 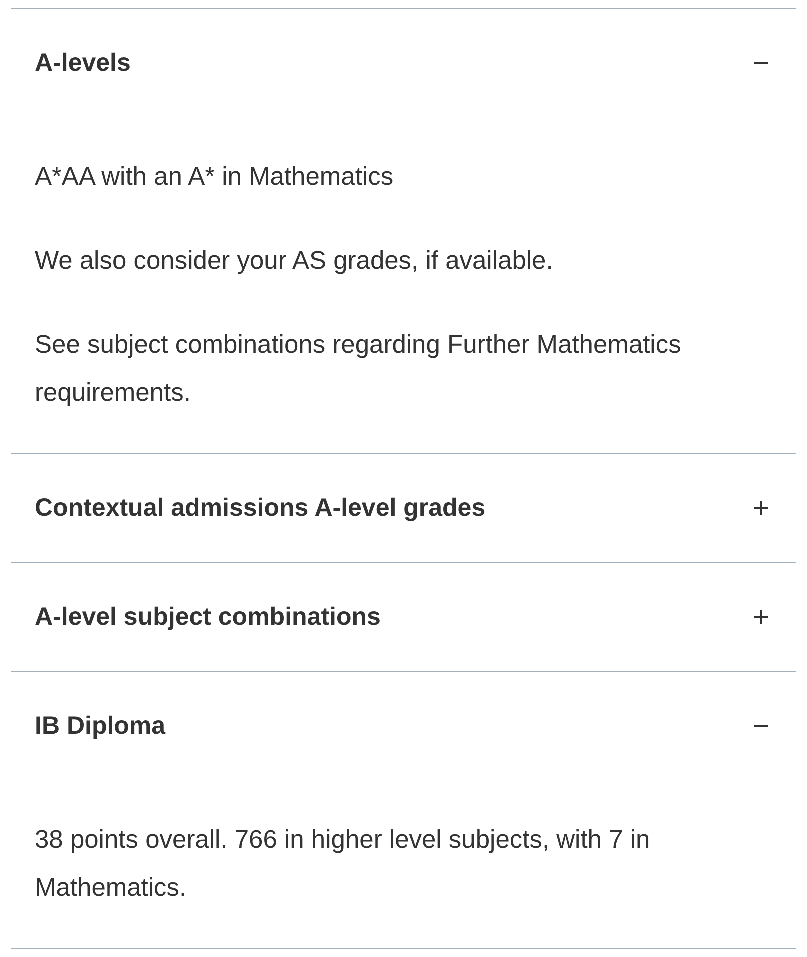 What do you see at coordinates (215, 177) in the screenshot?
I see `body-paragraph: A*AA with an A* in Mathematics` at bounding box center [215, 177].